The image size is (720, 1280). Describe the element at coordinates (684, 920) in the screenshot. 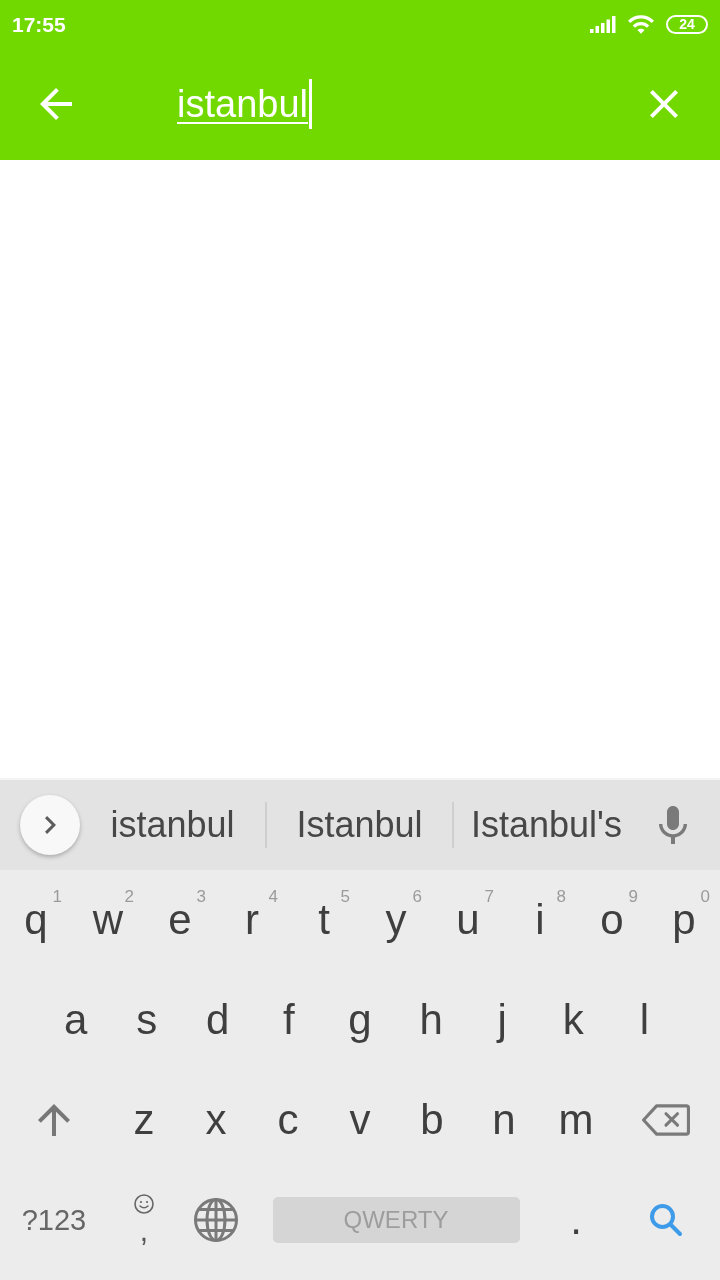

I see `key: p` at that location.